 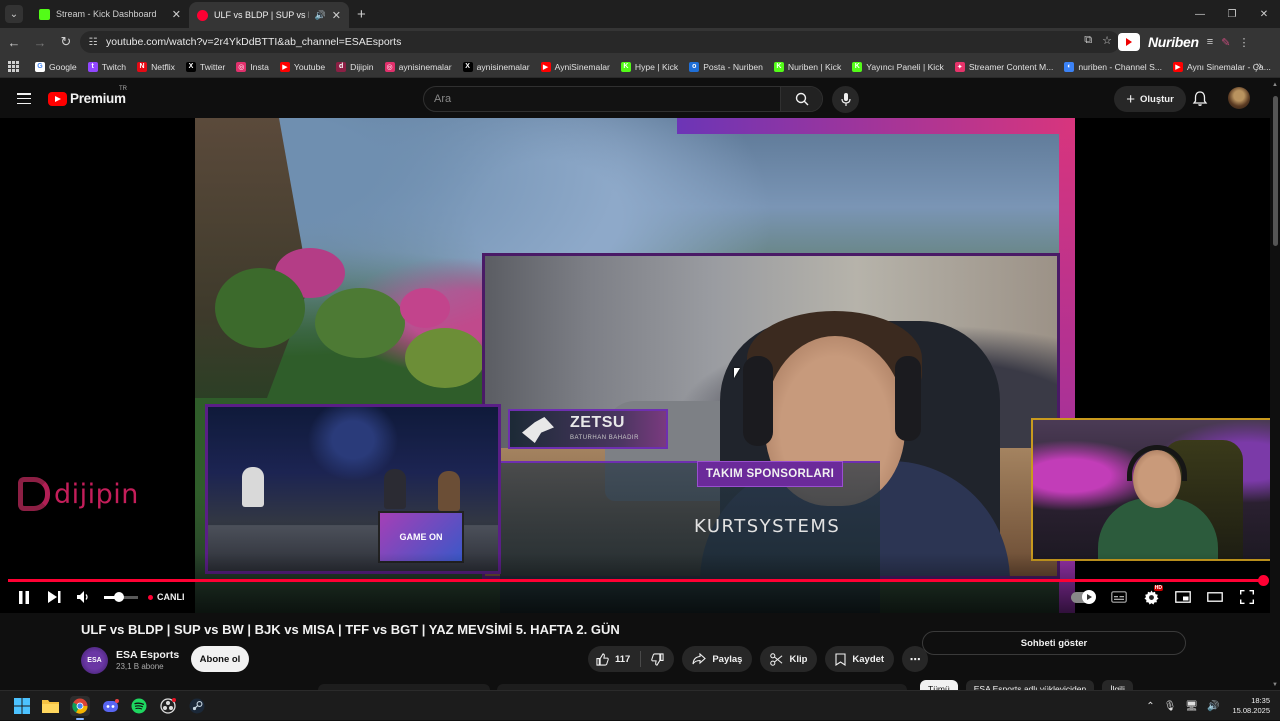 What do you see at coordinates (1054, 643) in the screenshot?
I see `show-chat-button: Sohbeti göster` at bounding box center [1054, 643].